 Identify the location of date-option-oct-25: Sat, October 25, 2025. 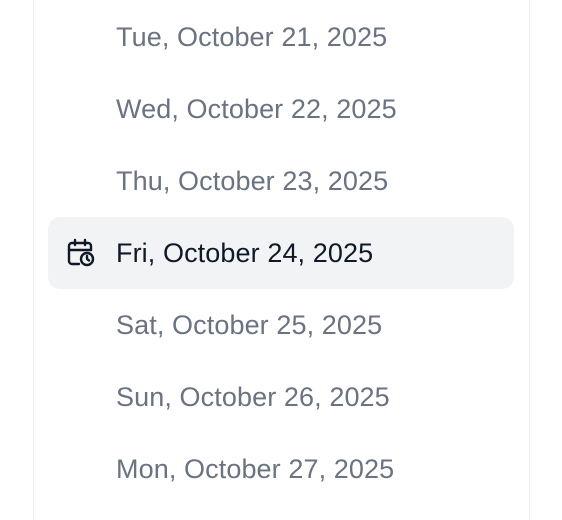
(281, 325).